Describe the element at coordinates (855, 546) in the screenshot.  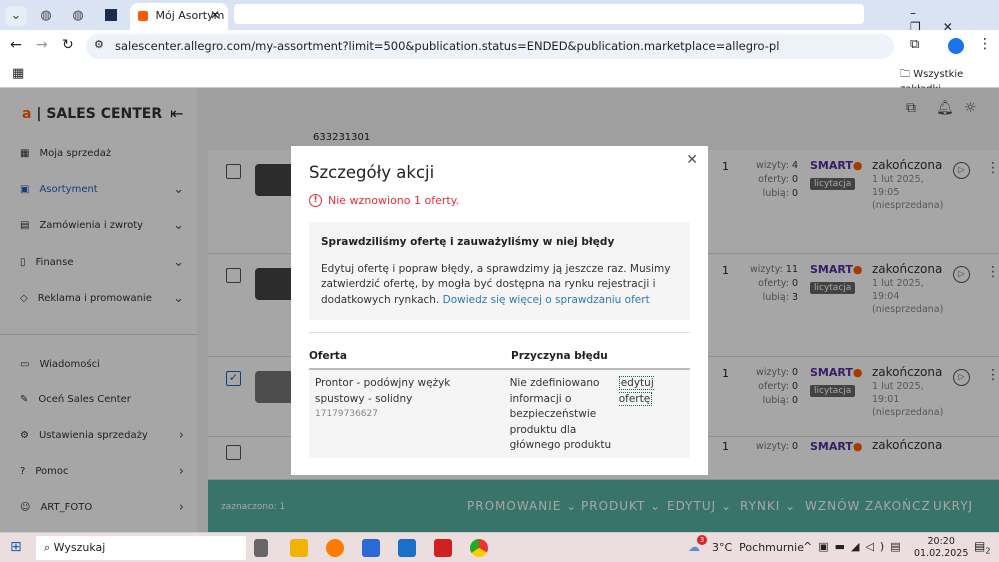
I see `system-tray-icons: ^▣▬◢◁)▤` at that location.